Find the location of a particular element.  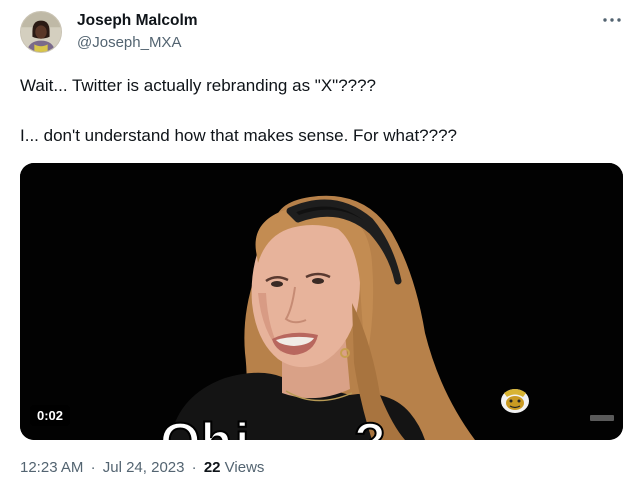

profile-photo-icon is located at coordinates (41, 32).